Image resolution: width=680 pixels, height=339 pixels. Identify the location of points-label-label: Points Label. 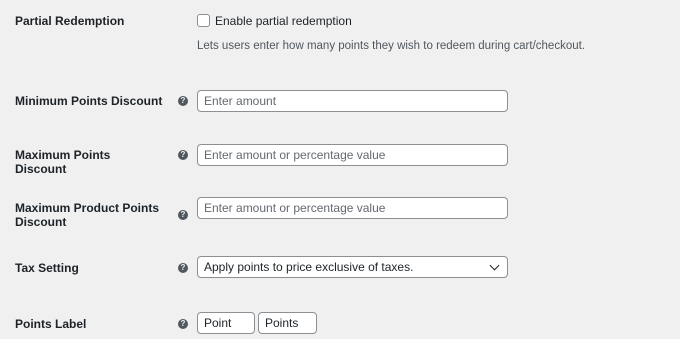
(51, 324).